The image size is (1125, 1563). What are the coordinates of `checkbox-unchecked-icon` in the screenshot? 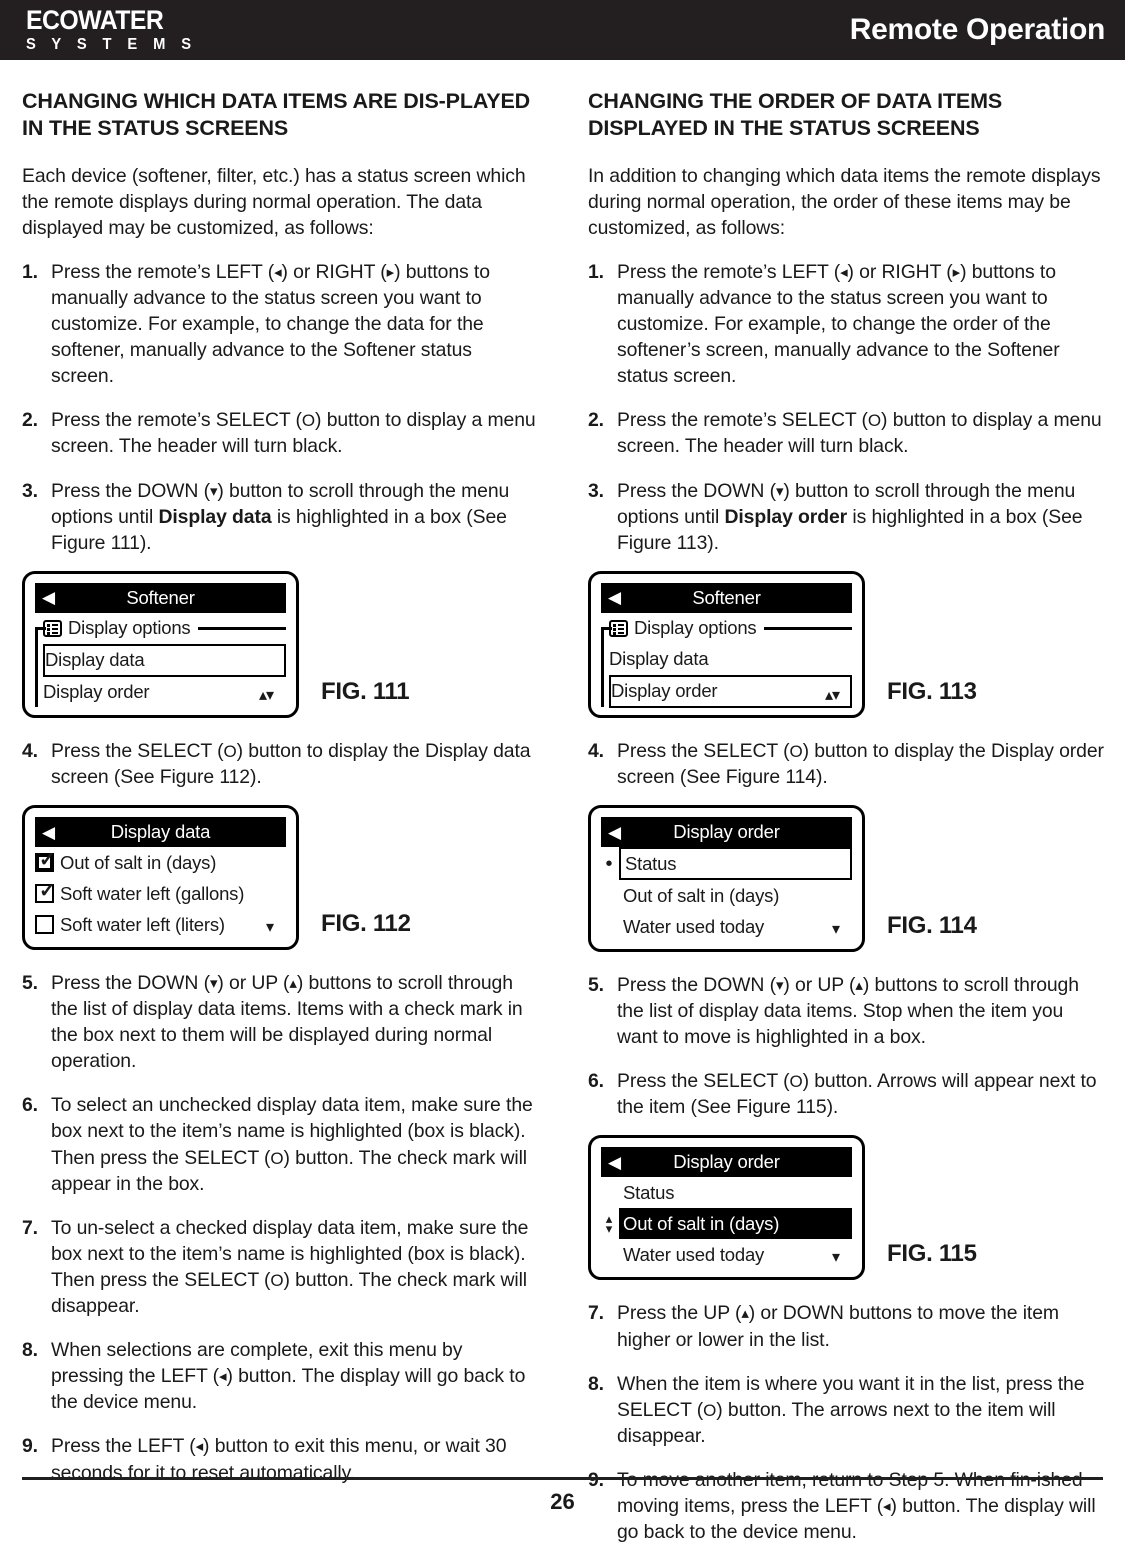 It's located at (44, 924).